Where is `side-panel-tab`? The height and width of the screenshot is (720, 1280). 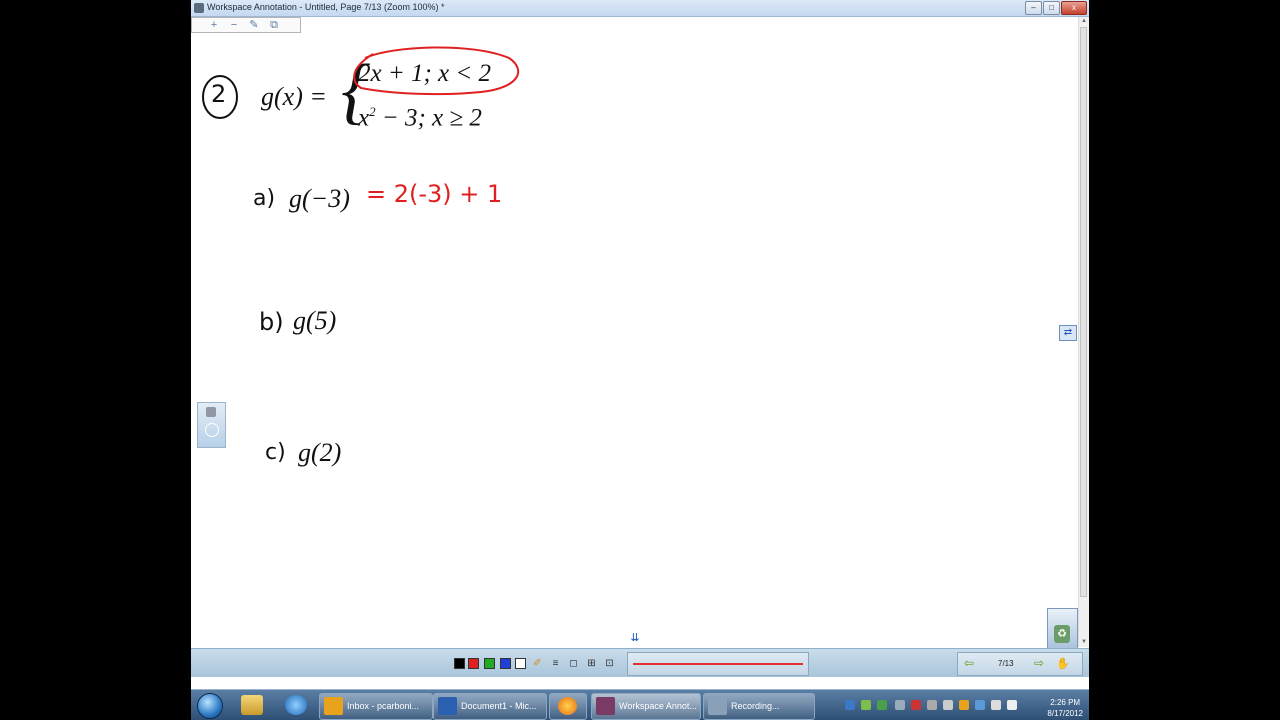
side-panel-tab is located at coordinates (211, 425).